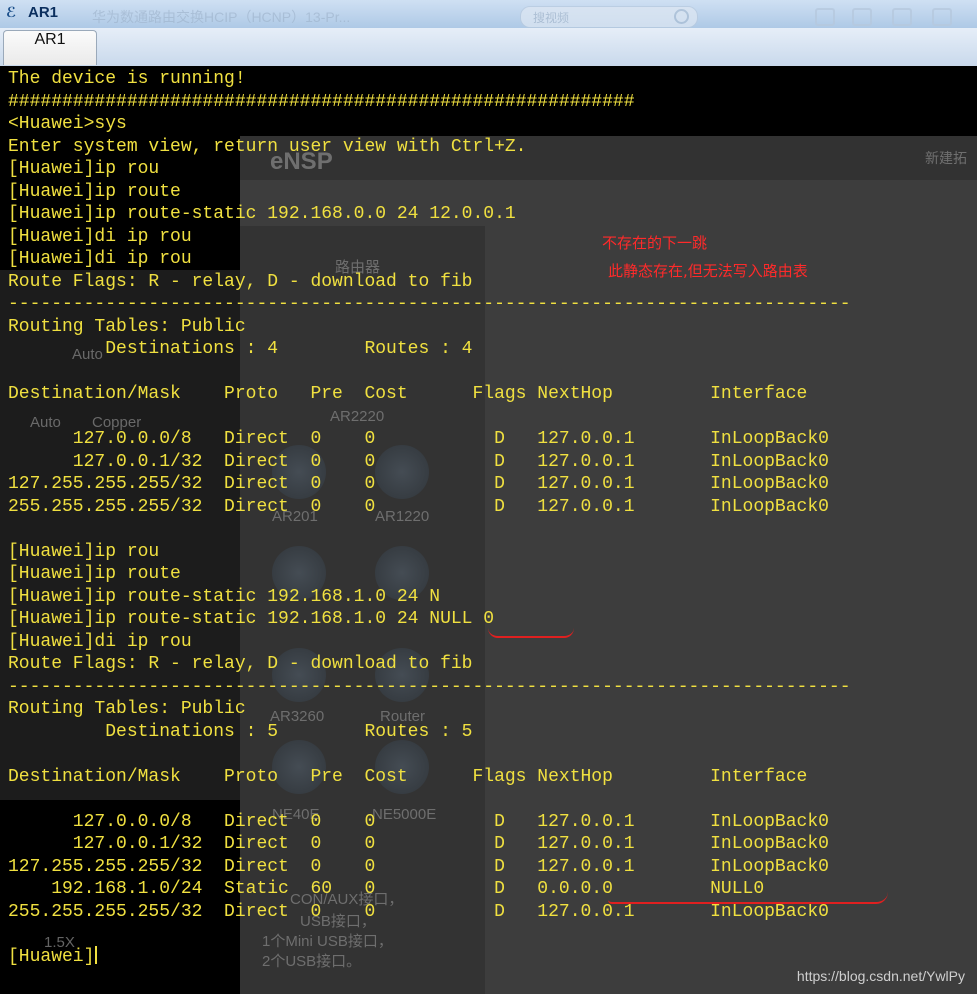 The image size is (977, 994). I want to click on tab-bar: AR1, so click(488, 47).